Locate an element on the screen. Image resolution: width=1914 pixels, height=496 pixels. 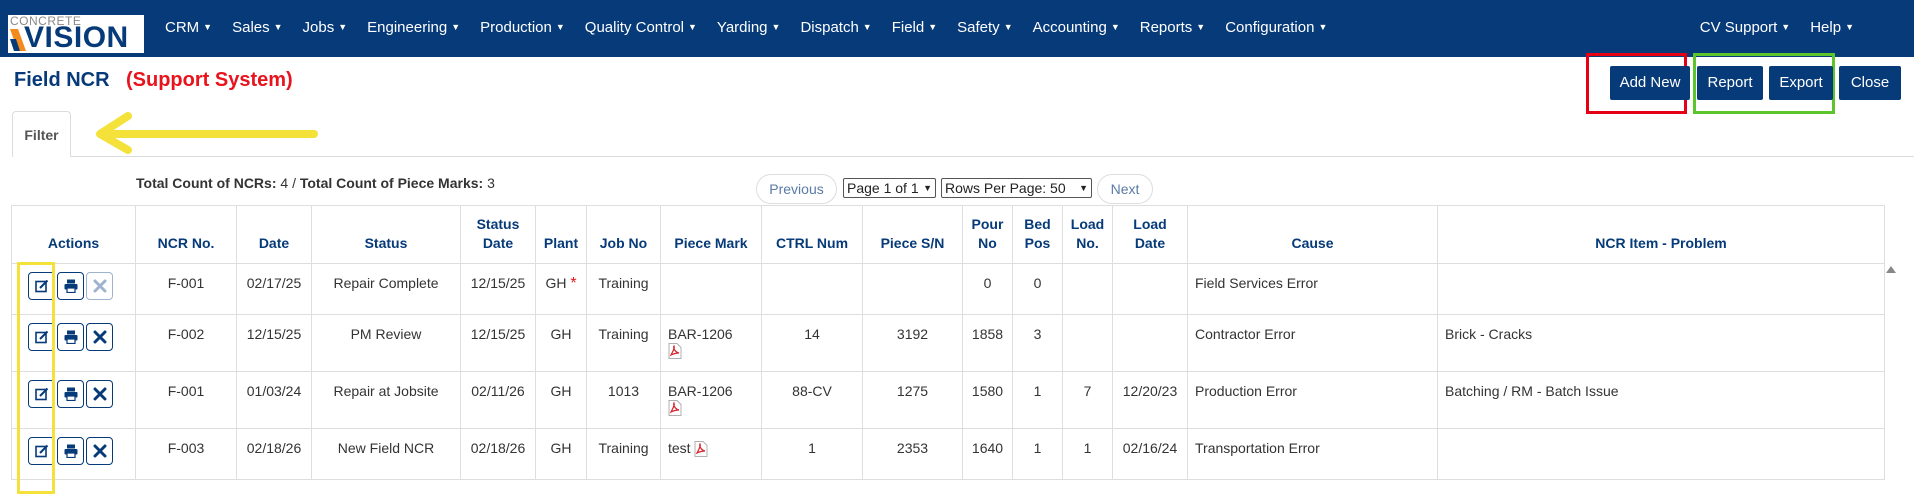
cell-problem: Batching / RM - Batch Issue is located at coordinates (1661, 400).